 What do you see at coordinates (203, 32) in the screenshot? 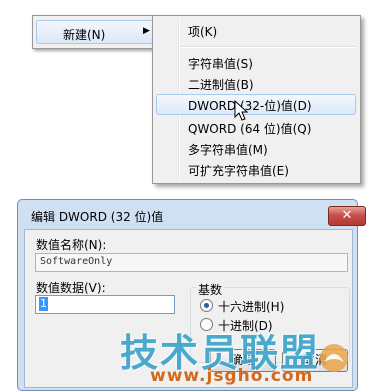
I see `menu-item-label: 项(K)` at bounding box center [203, 32].